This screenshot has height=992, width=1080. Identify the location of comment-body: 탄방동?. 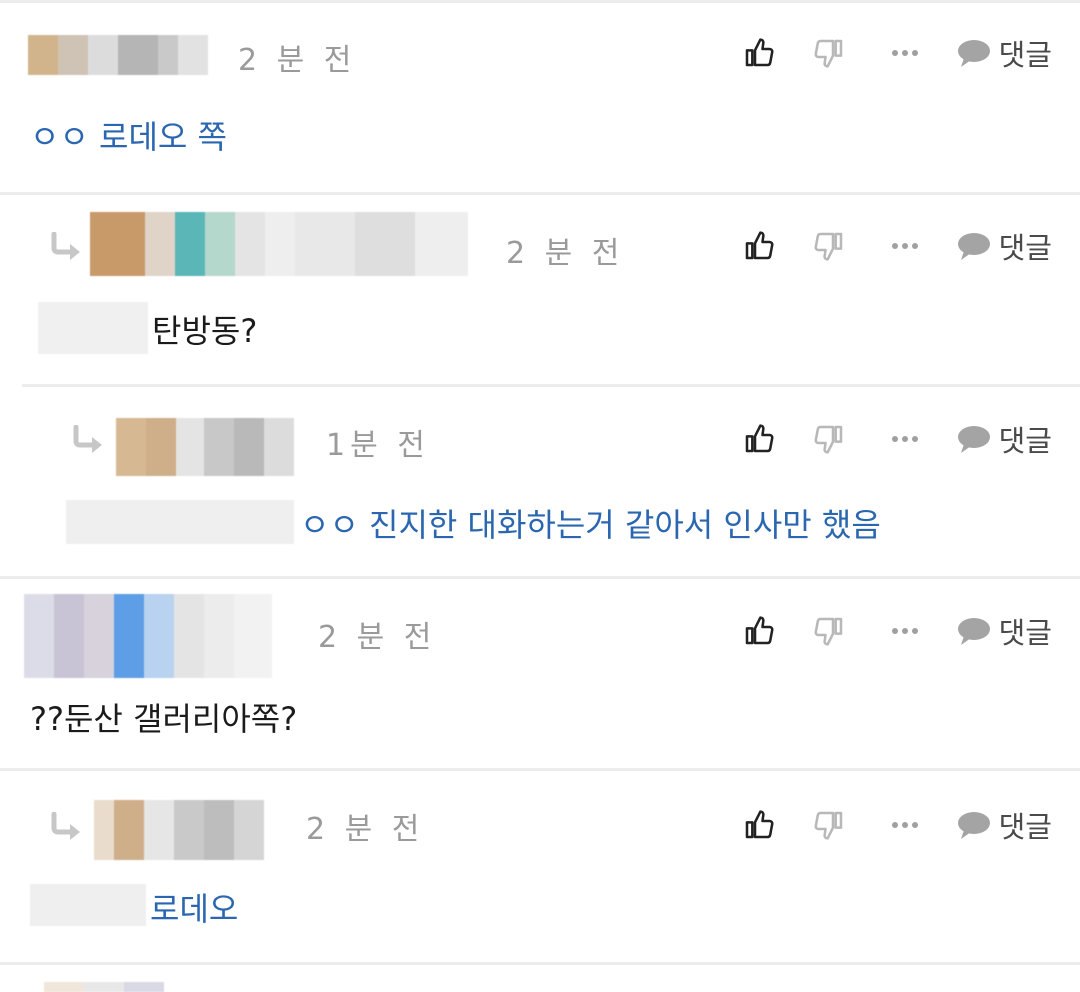
(205, 331).